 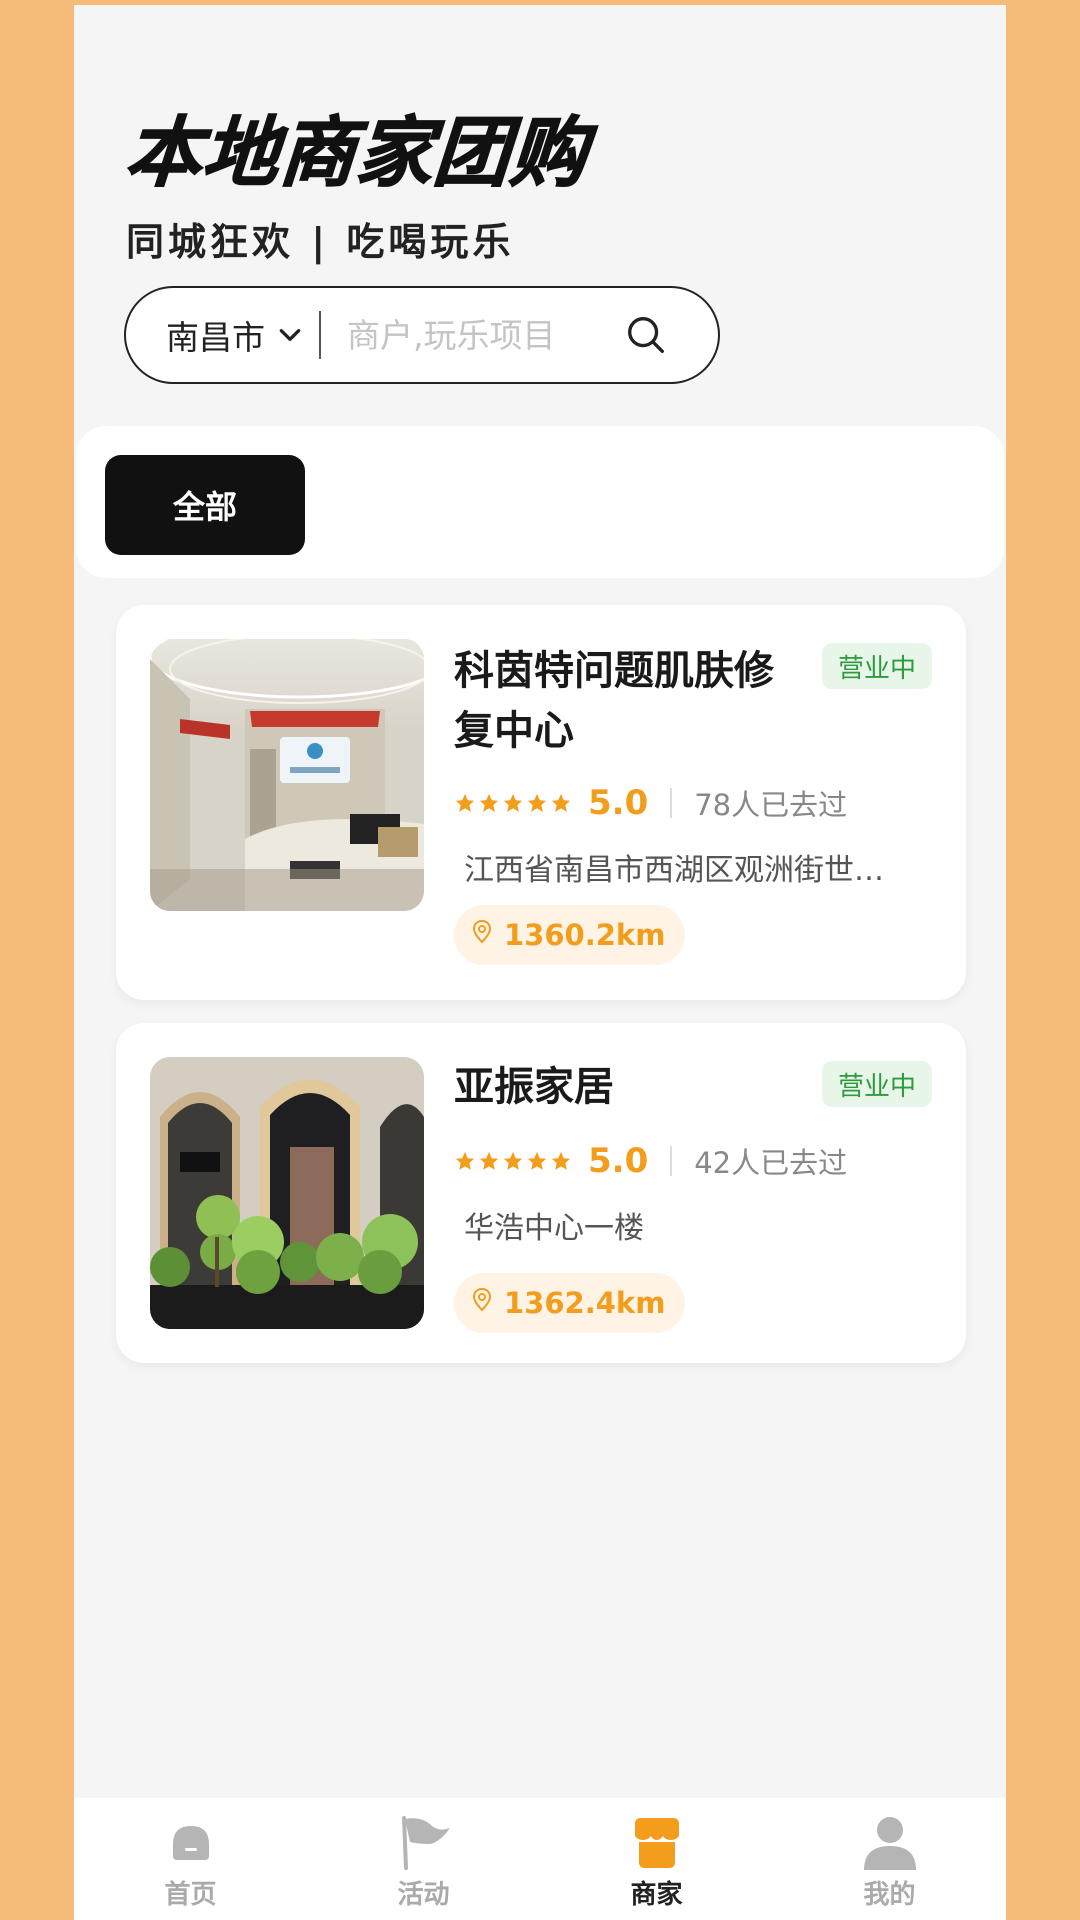 What do you see at coordinates (541, 1193) in the screenshot?
I see `merchant-card: 亚振家居 营业中 5.0 42人已去过 华浩中心一楼 1362.4km` at bounding box center [541, 1193].